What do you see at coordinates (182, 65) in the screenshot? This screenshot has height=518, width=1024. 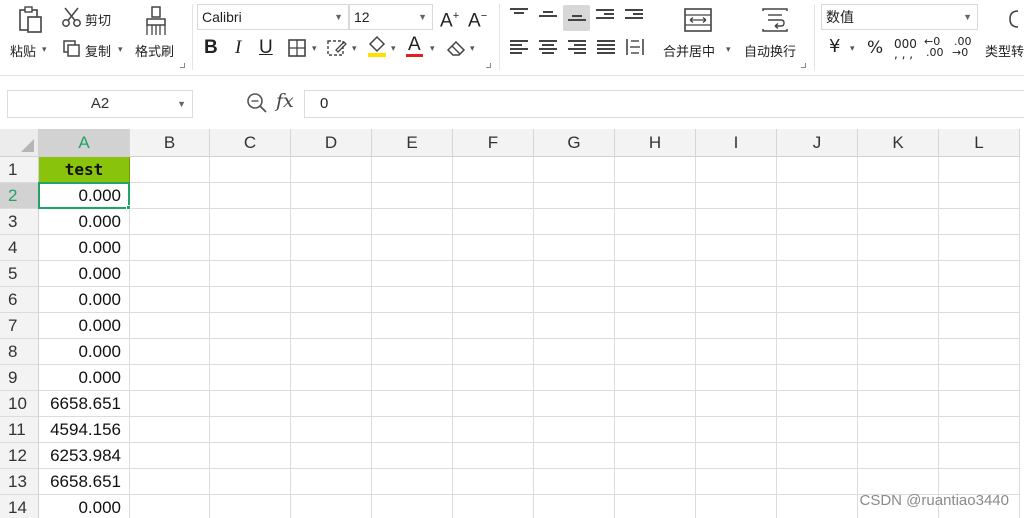 I see `clipboard-dialog-launcher` at bounding box center [182, 65].